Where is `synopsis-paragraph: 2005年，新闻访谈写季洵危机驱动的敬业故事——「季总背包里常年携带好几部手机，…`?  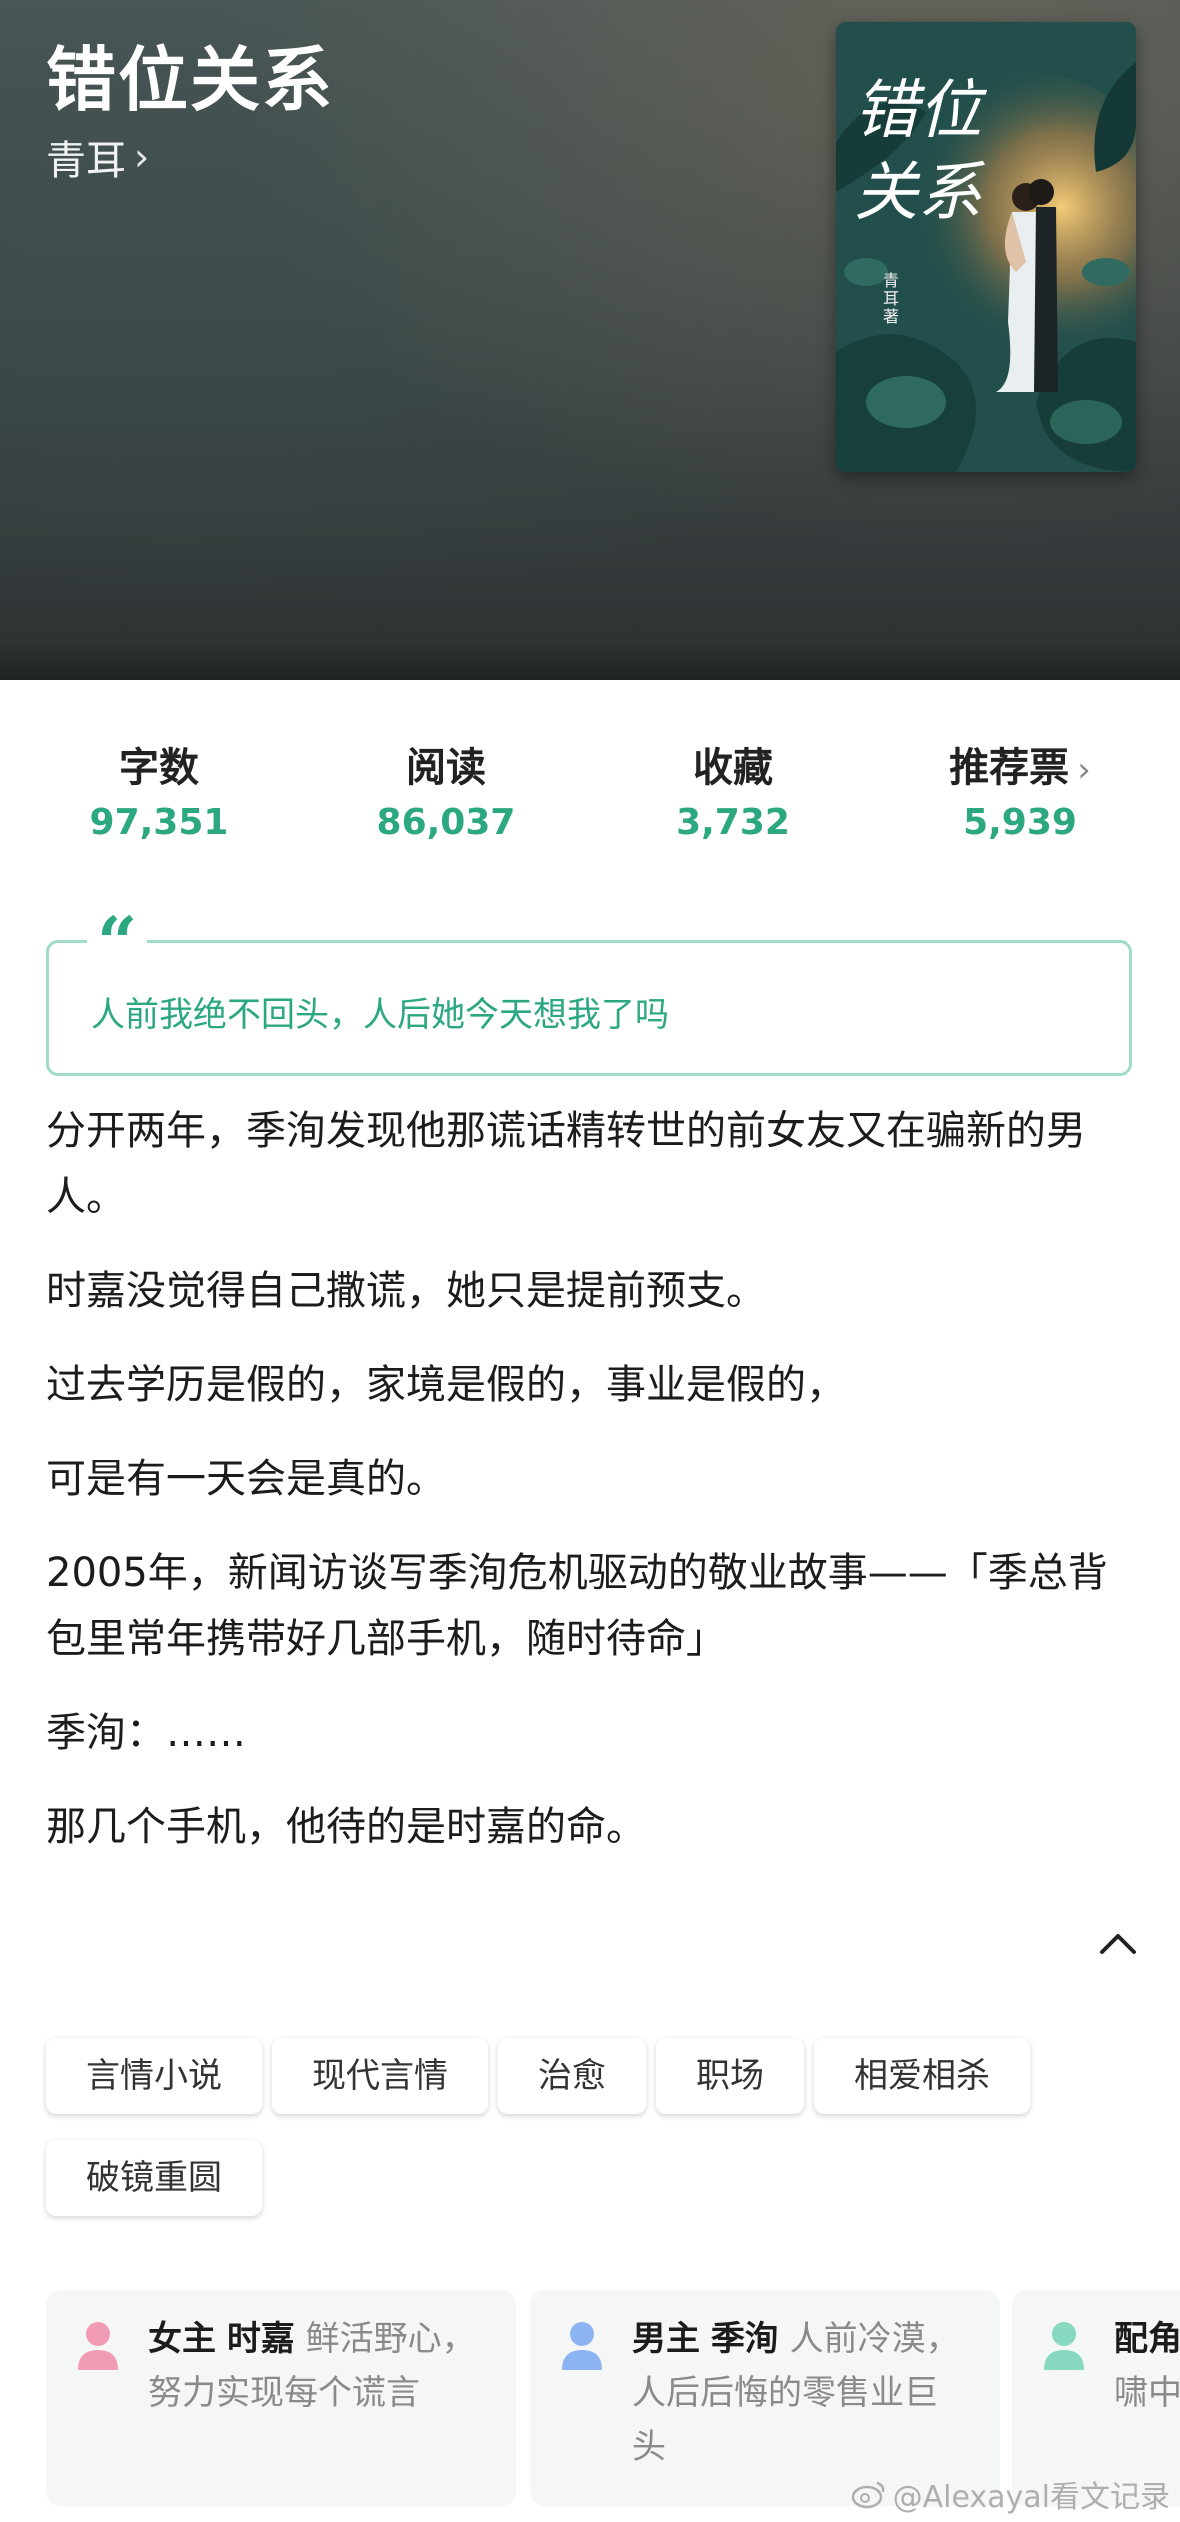
synopsis-paragraph: 2005年，新闻访谈写季洵危机驱动的敬业故事——「季总背包里常年携带好几部手机，… is located at coordinates (577, 1606).